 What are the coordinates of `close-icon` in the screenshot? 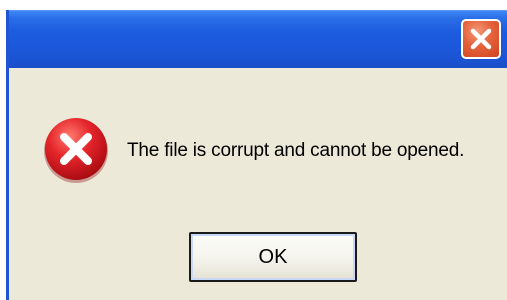 It's located at (481, 39).